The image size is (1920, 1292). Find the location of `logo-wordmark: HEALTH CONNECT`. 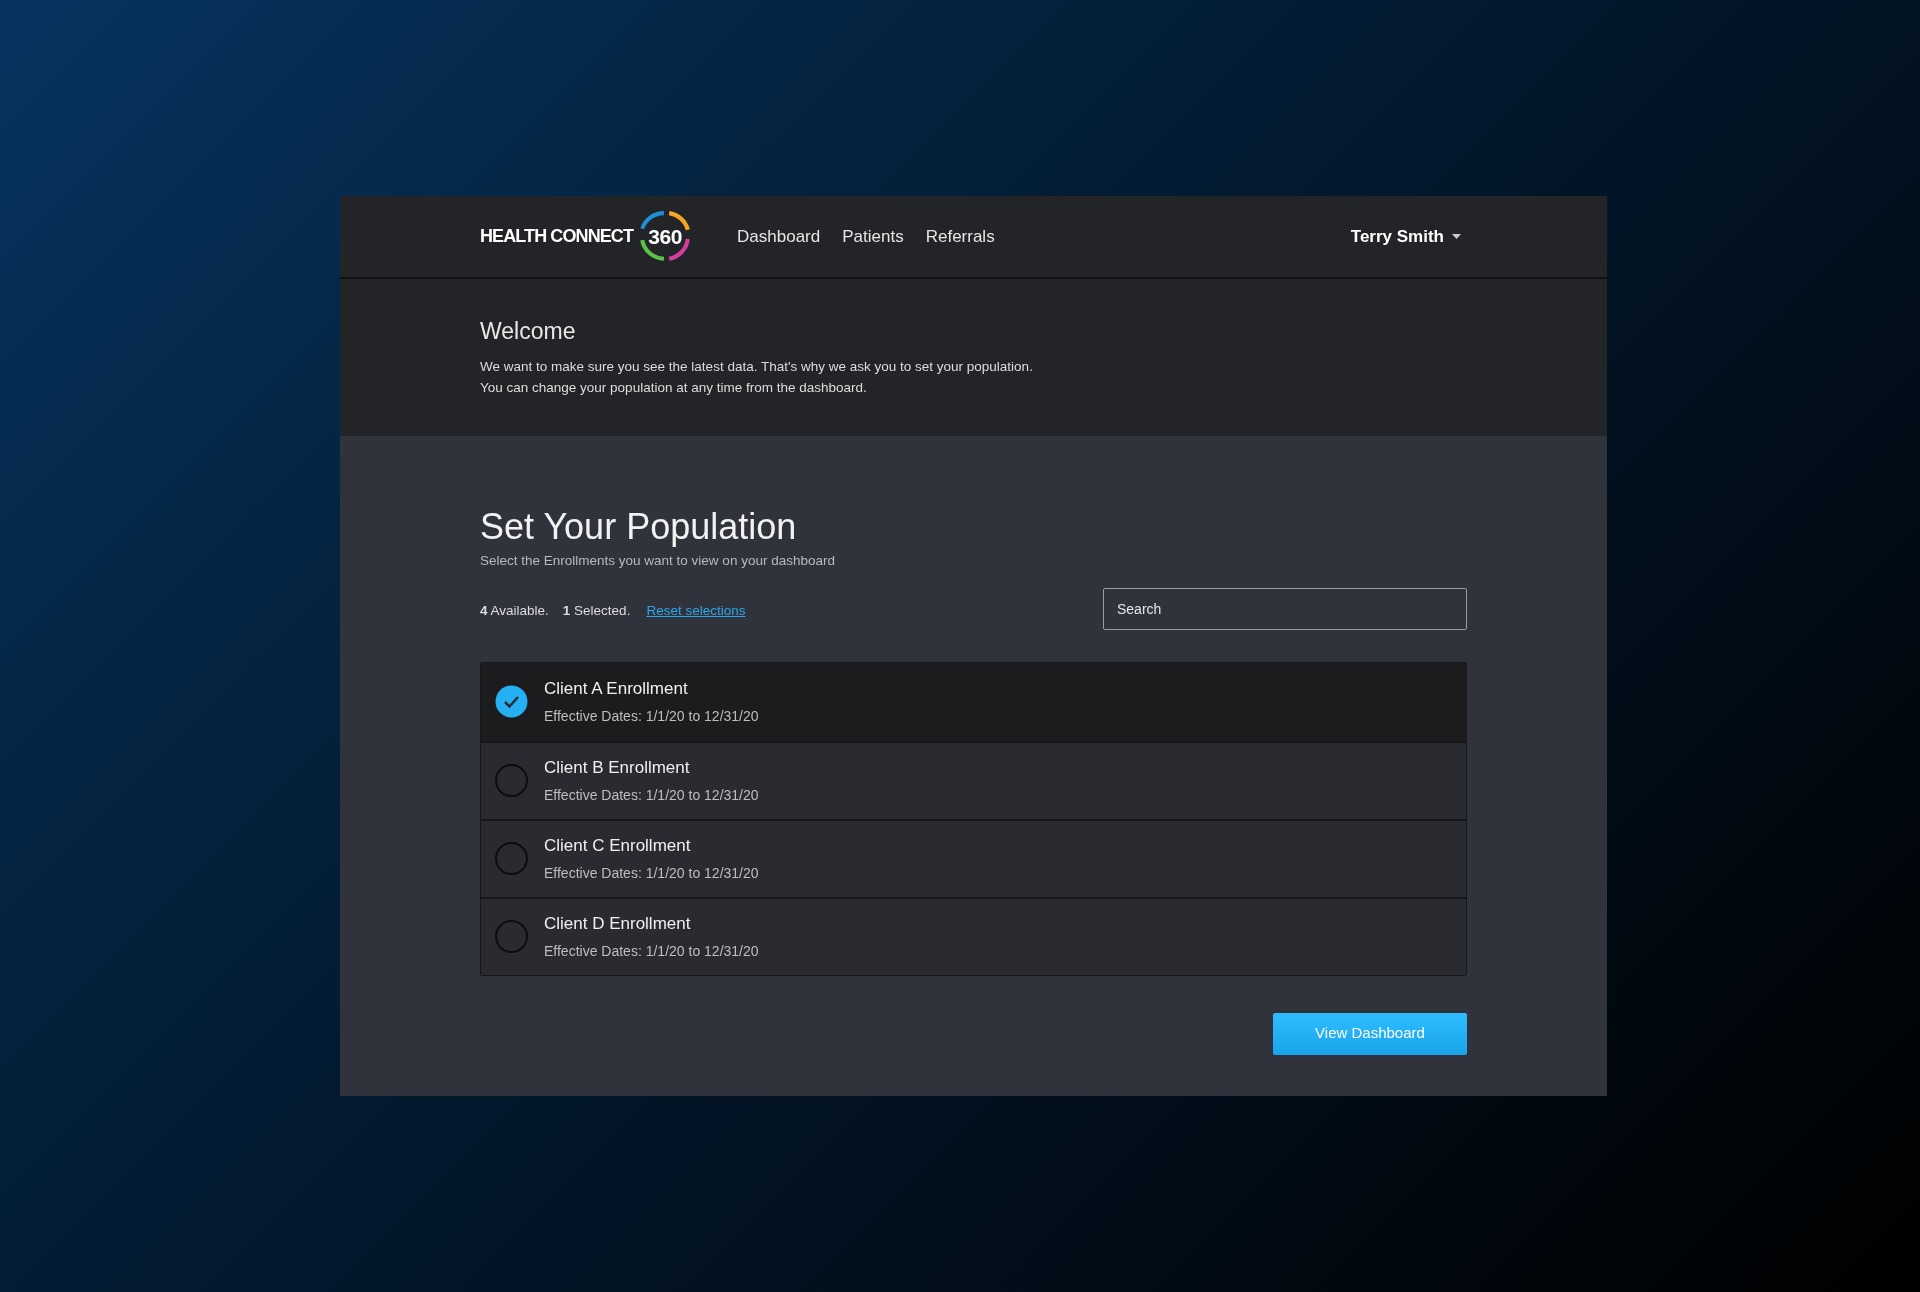

logo-wordmark: HEALTH CONNECT is located at coordinates (557, 236).